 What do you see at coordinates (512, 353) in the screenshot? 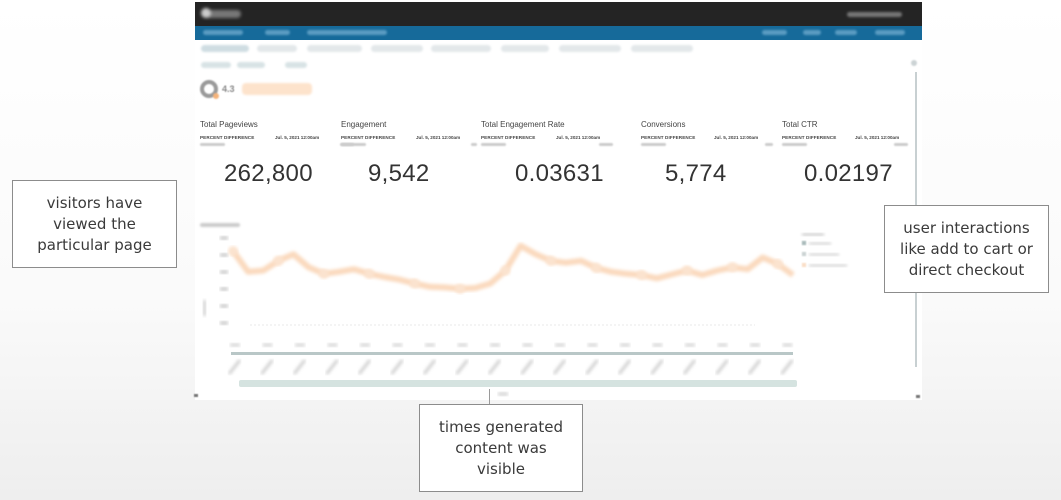
I see `x-axis` at bounding box center [512, 353].